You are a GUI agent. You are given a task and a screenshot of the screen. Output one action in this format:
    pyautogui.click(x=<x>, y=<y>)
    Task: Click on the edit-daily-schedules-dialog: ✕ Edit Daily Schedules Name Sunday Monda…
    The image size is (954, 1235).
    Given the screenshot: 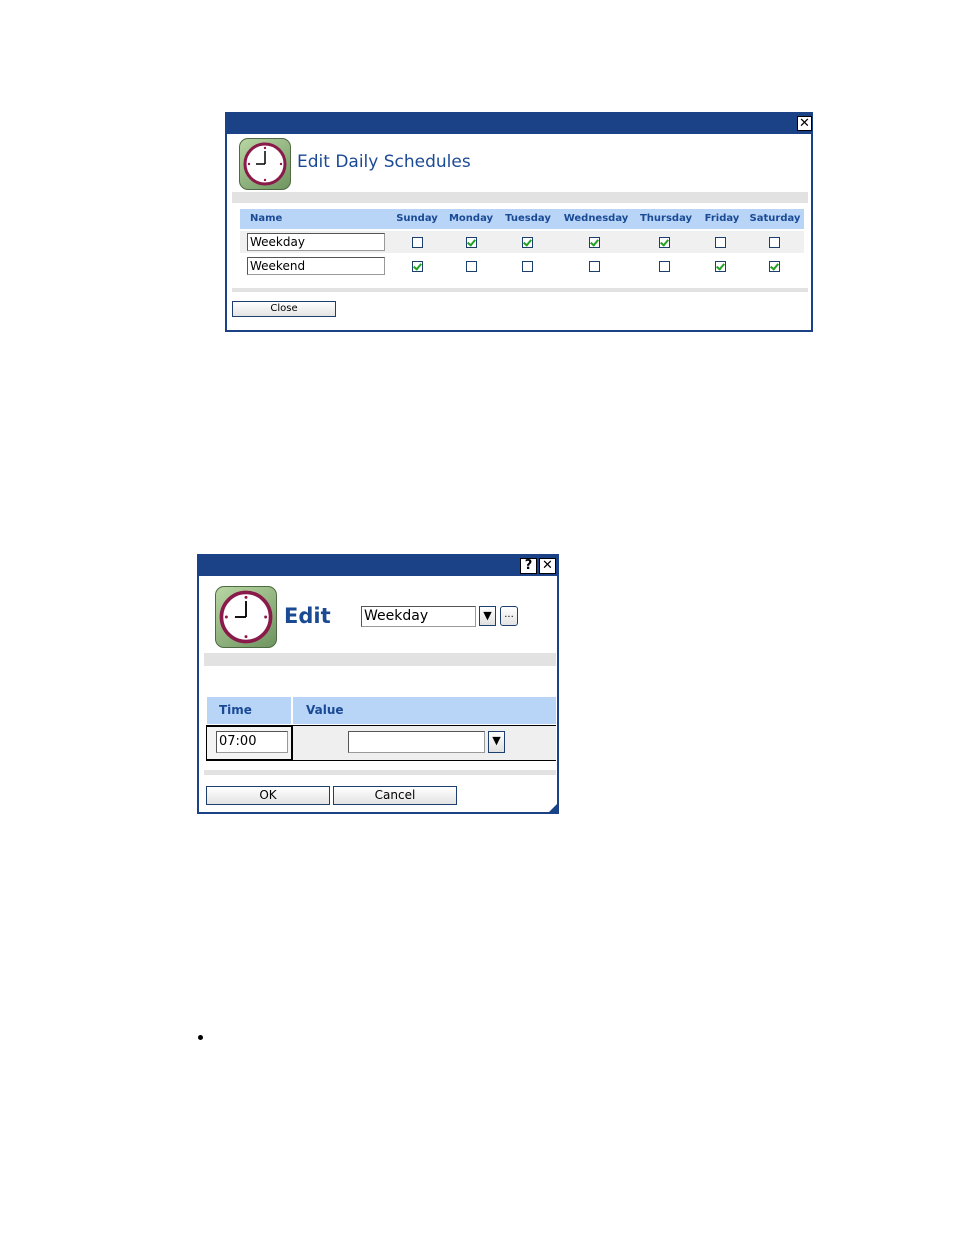 What is the action you would take?
    pyautogui.click(x=519, y=222)
    